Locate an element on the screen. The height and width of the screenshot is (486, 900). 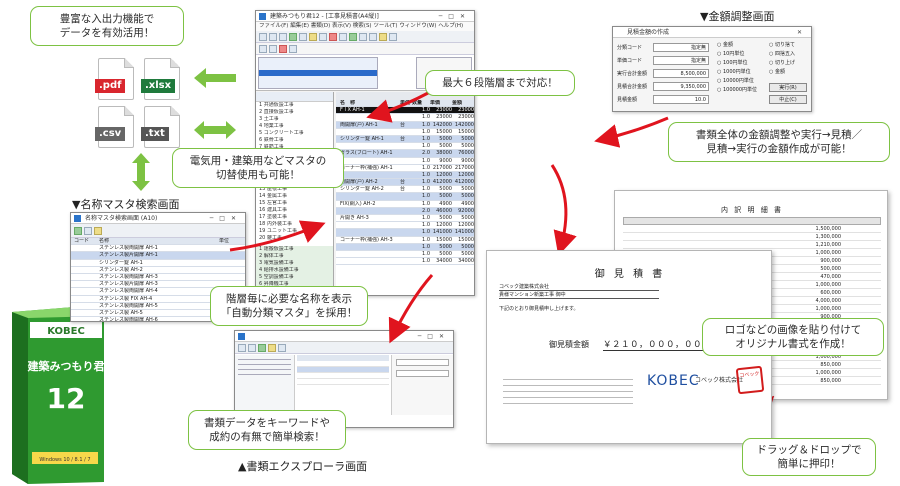
code-list is located at coordinates (318, 73).